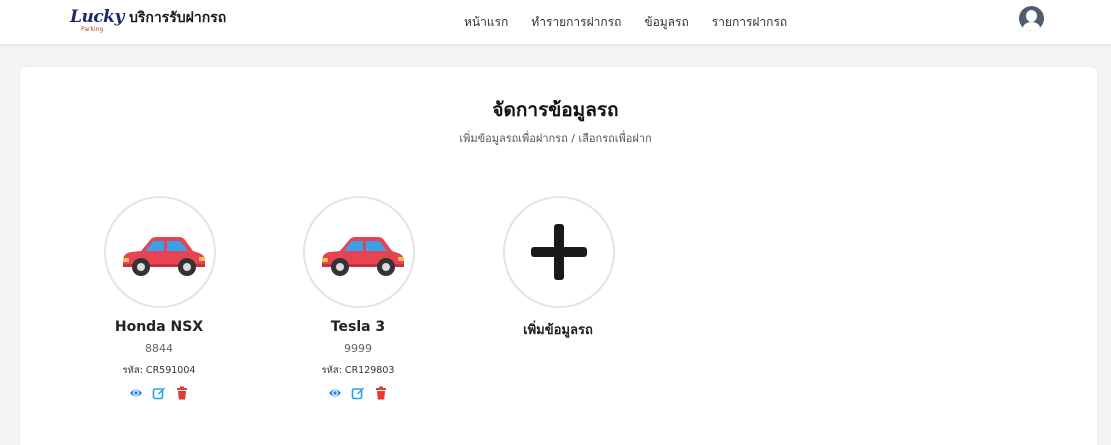 The height and width of the screenshot is (445, 1111). Describe the element at coordinates (1031, 18) in the screenshot. I see `user-avatar-icon` at that location.